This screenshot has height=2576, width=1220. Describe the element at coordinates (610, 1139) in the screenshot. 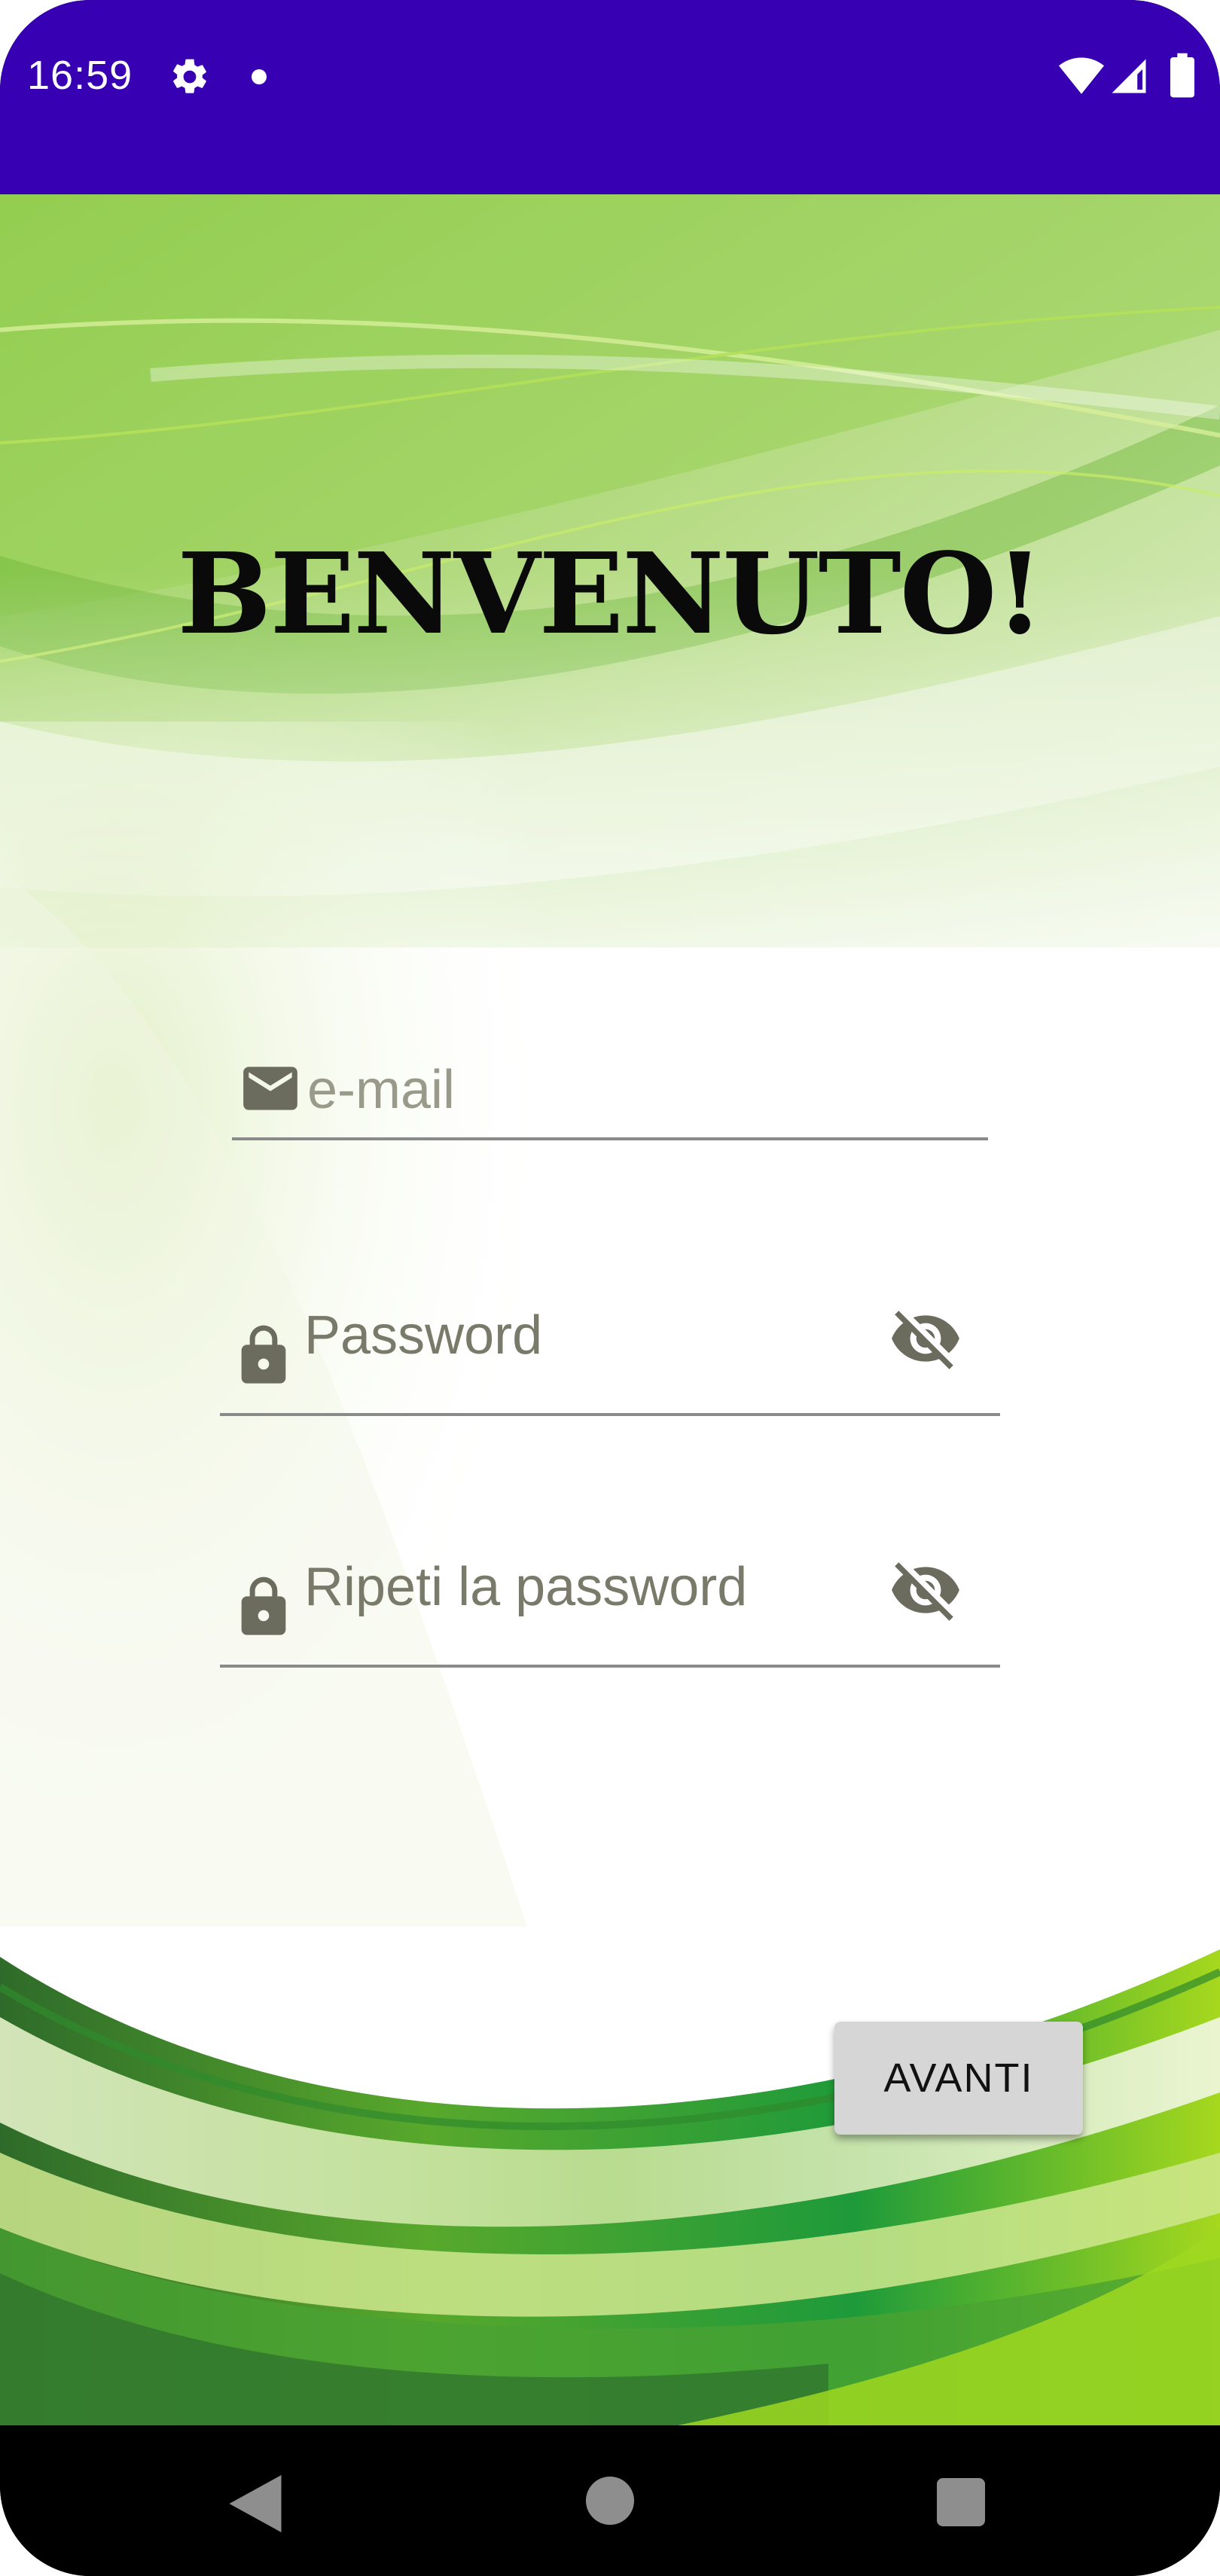

I see `email-underline` at that location.